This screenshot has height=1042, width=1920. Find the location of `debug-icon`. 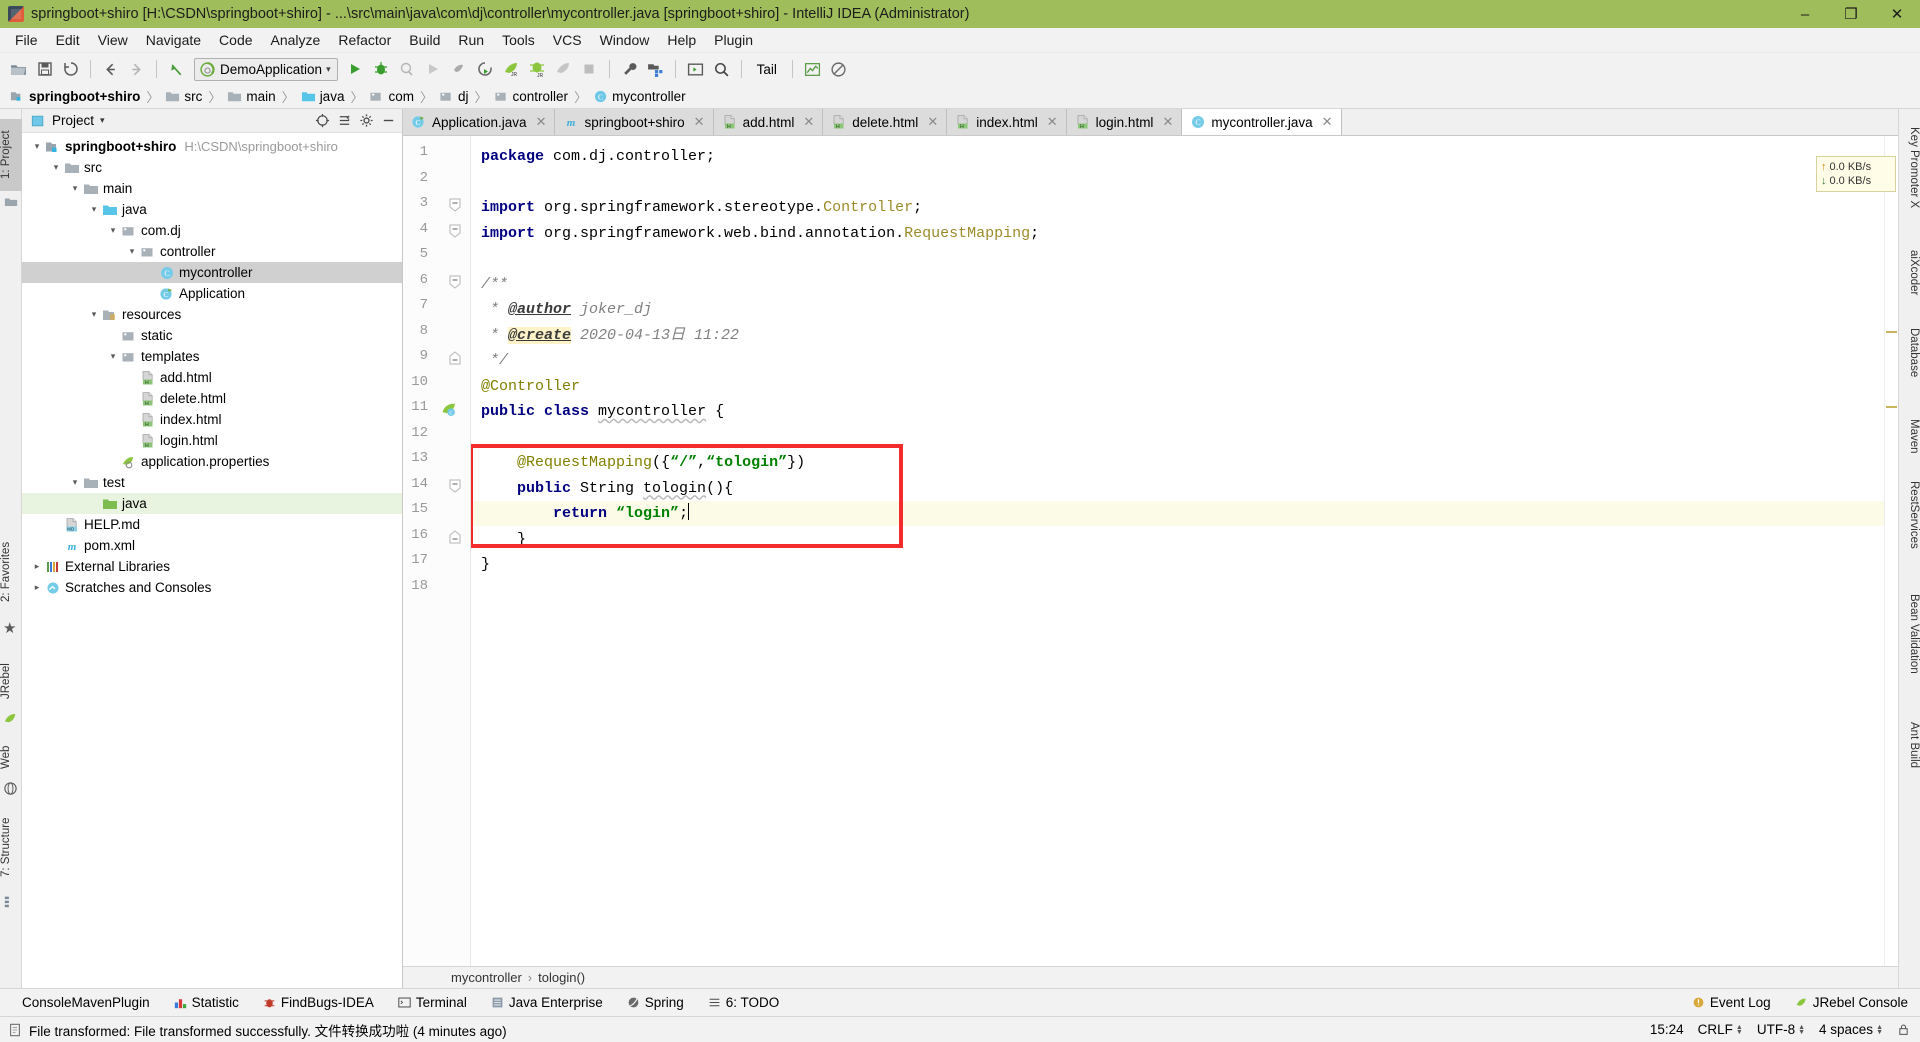

debug-icon is located at coordinates (381, 69).